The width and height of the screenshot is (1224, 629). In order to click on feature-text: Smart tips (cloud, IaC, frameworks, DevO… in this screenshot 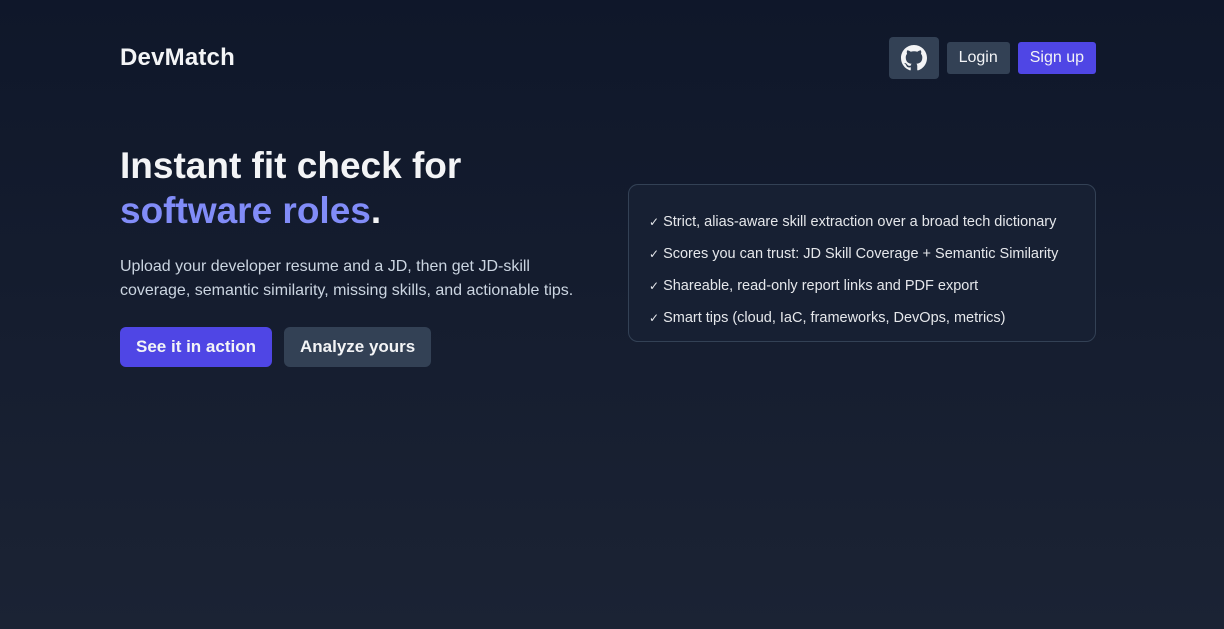, I will do `click(834, 318)`.